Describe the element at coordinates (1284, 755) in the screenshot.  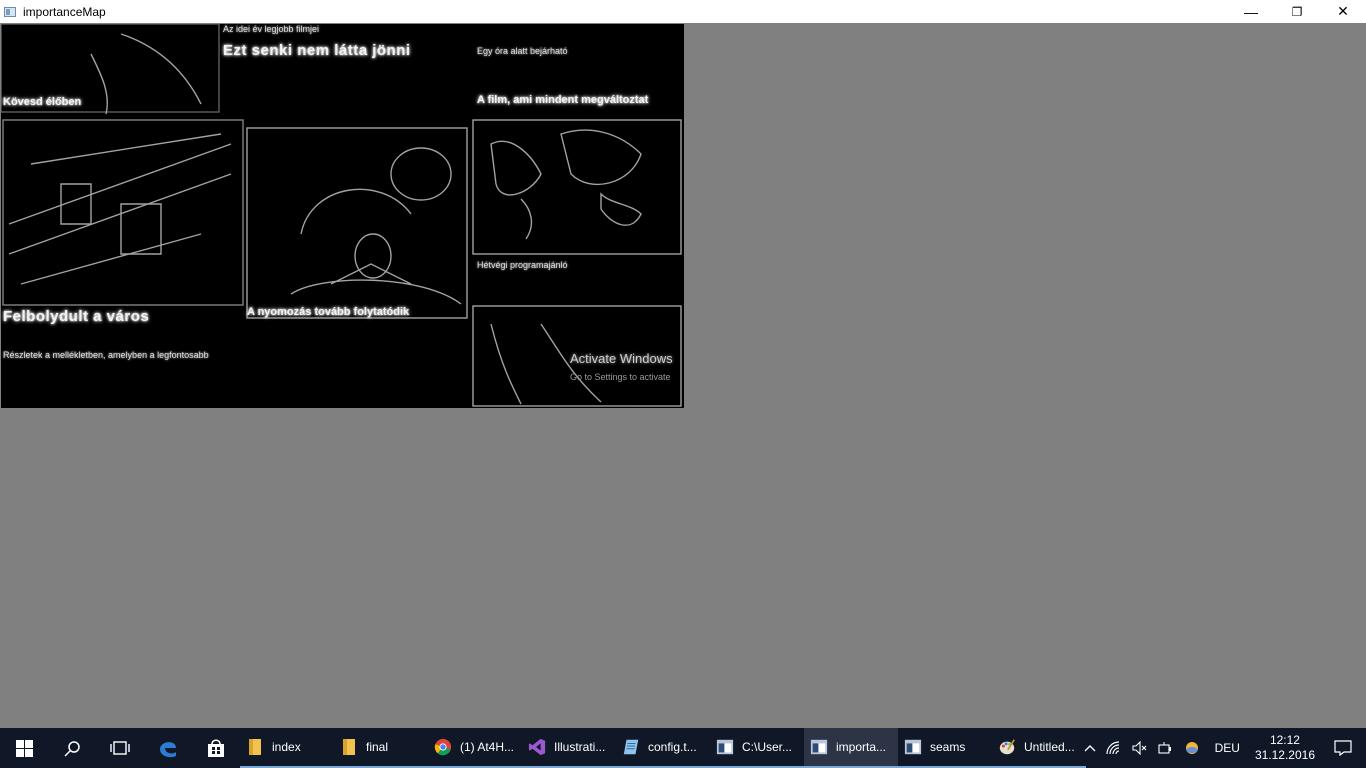
I see `clock-date: 31.12.2016` at that location.